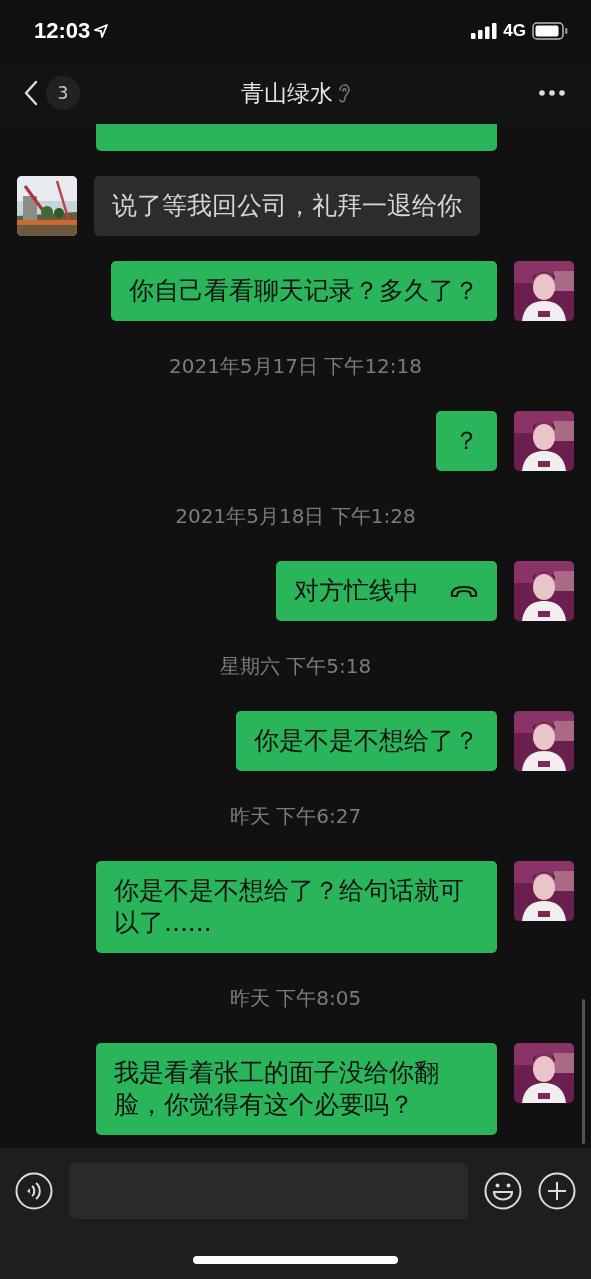  I want to click on clock-time: 12:03, so click(62, 31).